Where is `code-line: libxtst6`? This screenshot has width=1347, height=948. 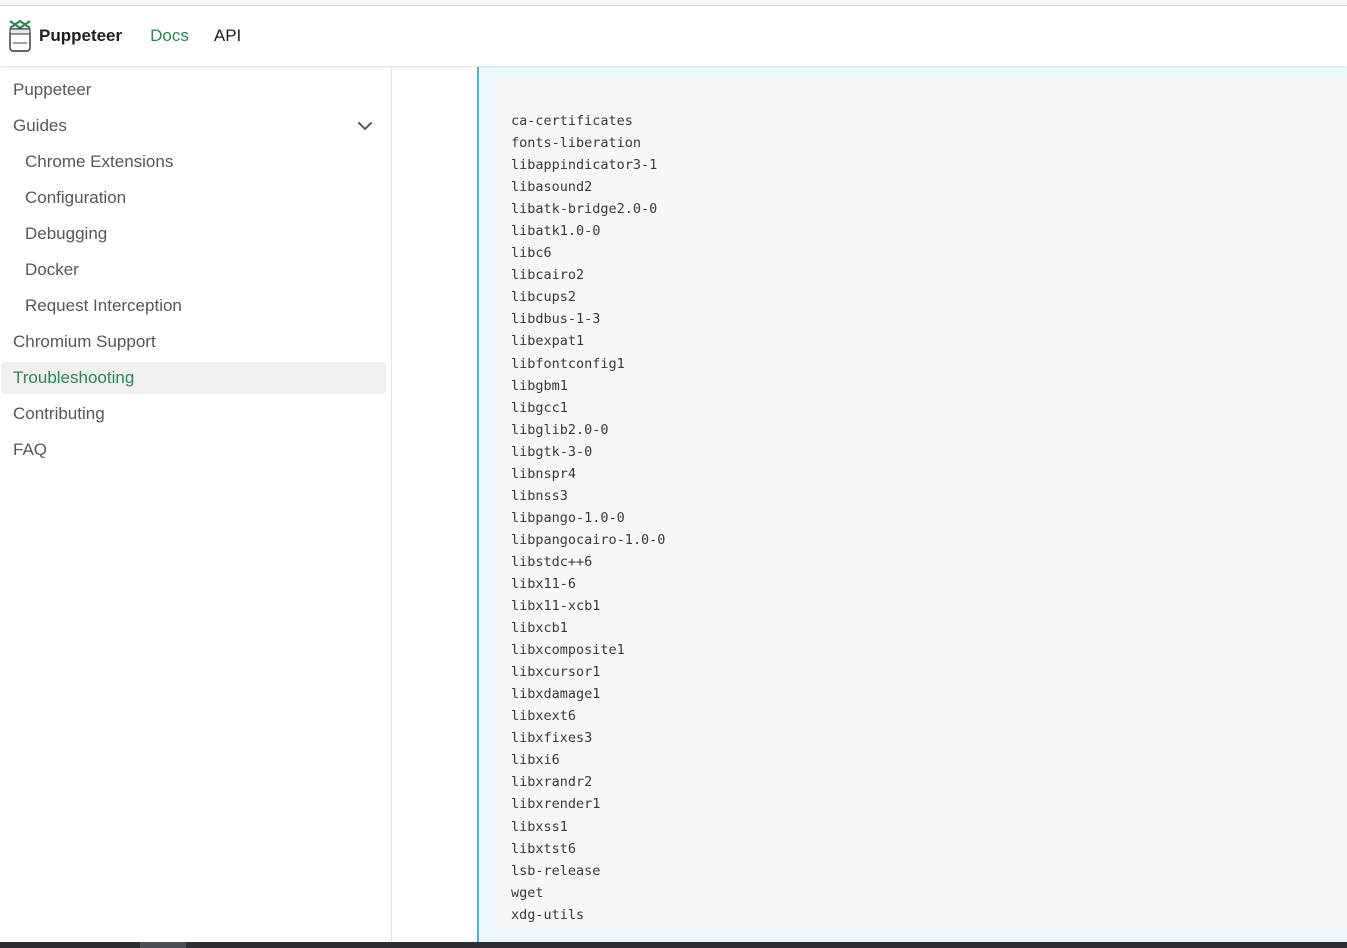 code-line: libxtst6 is located at coordinates (544, 848).